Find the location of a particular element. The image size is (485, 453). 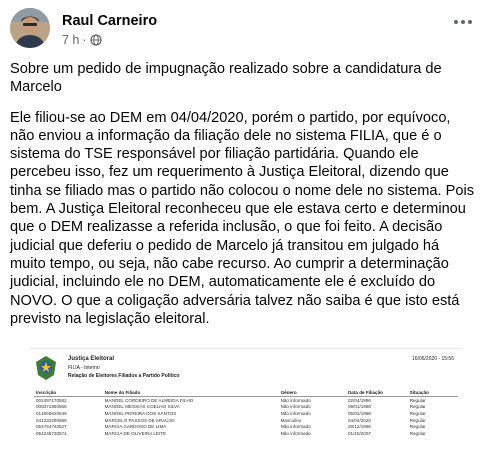

more-options-icon is located at coordinates (463, 22).